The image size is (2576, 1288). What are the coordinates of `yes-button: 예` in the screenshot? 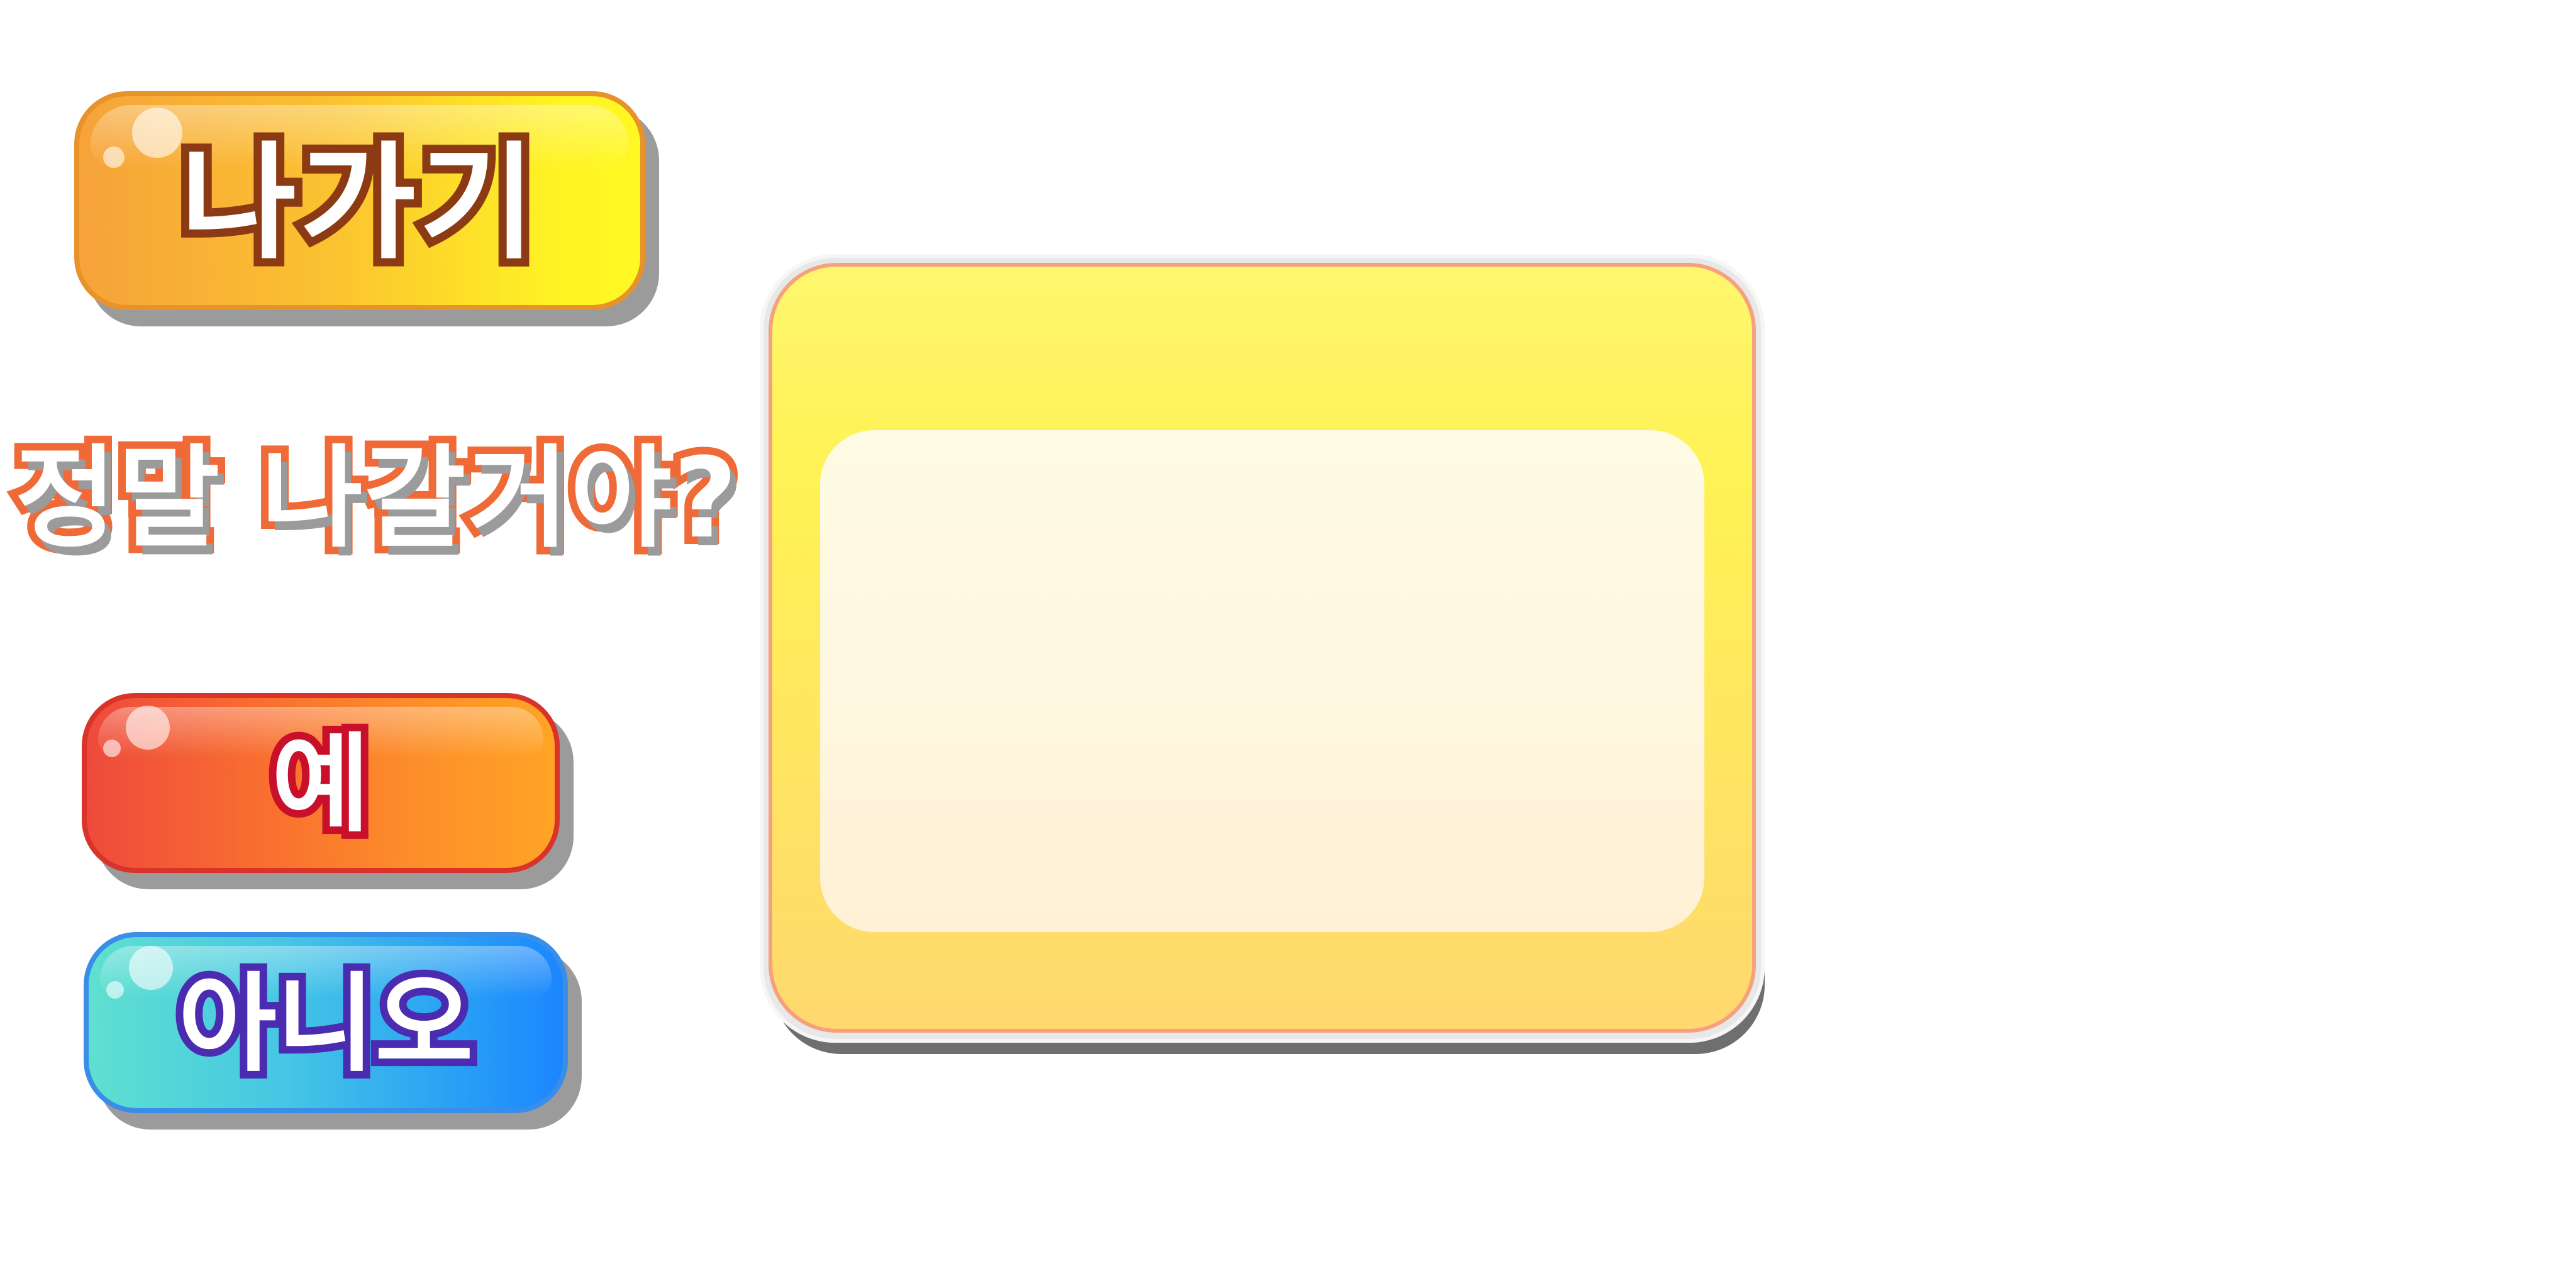 It's located at (328, 791).